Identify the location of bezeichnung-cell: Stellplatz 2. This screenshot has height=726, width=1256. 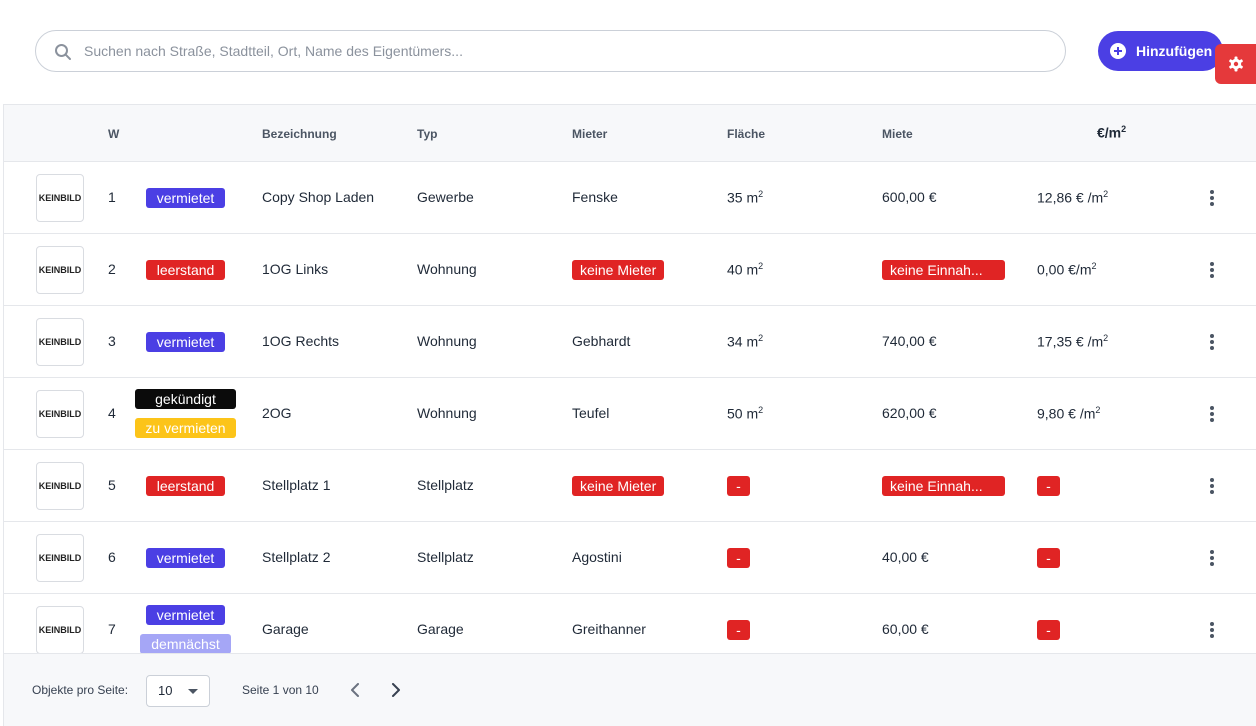
(296, 557).